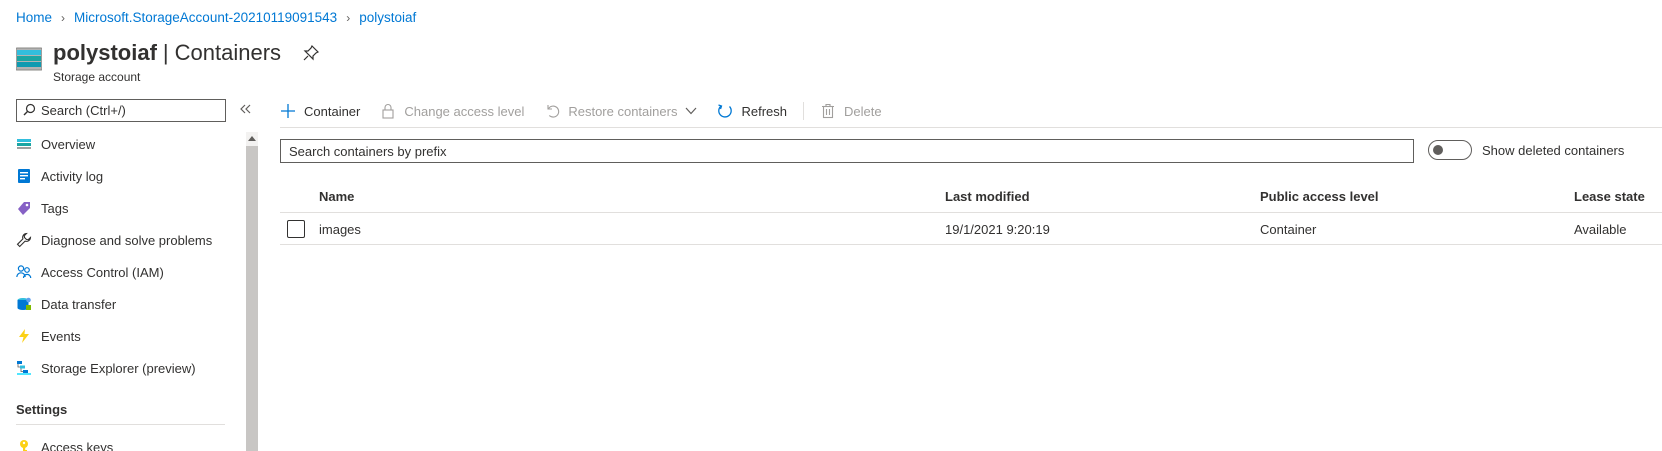 The width and height of the screenshot is (1662, 451). Describe the element at coordinates (725, 111) in the screenshot. I see `refresh-icon` at that location.